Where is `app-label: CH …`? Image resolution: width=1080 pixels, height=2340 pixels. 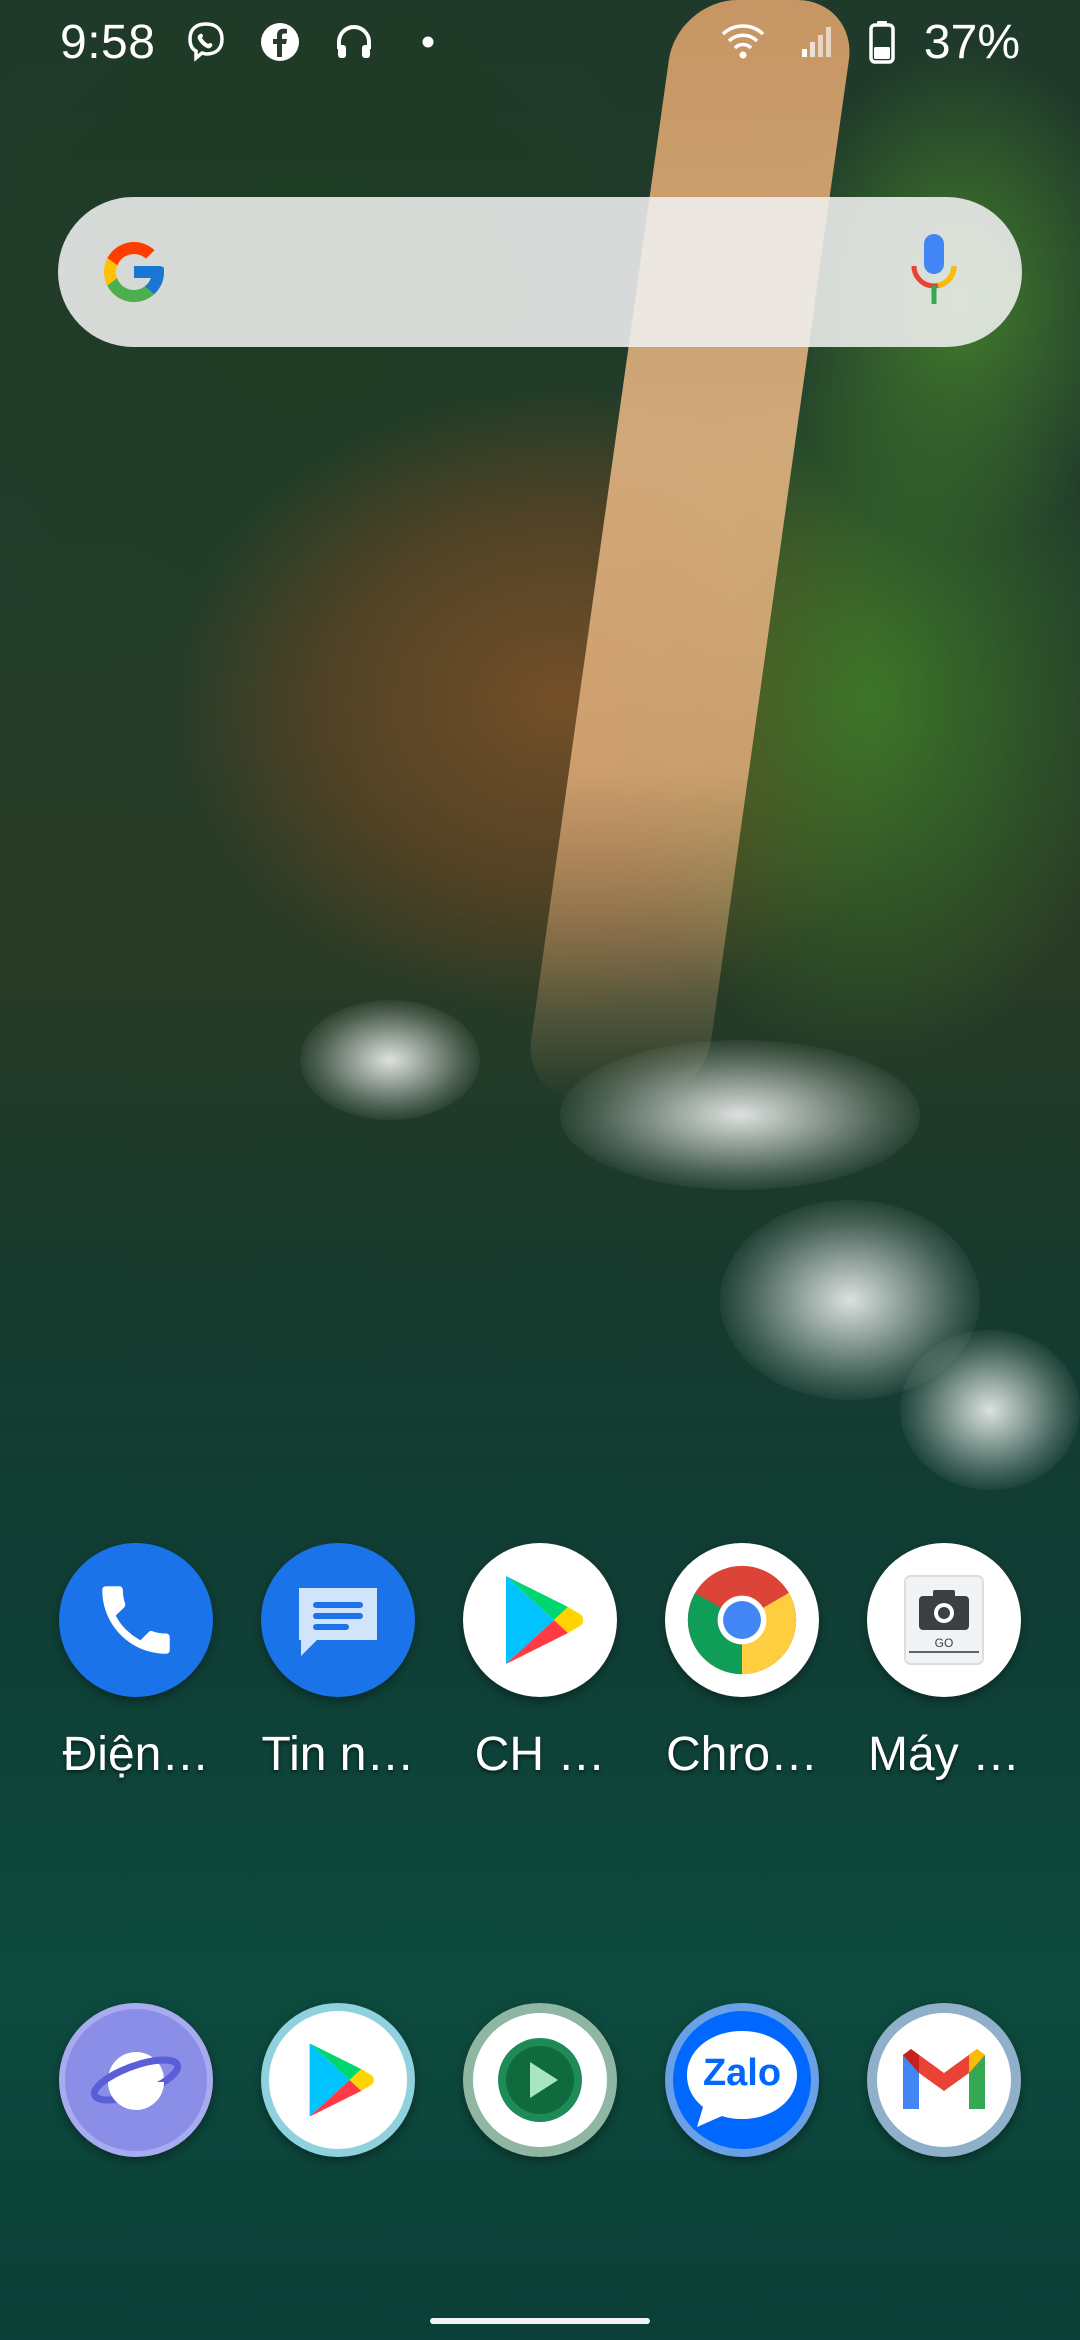 app-label: CH … is located at coordinates (540, 1754).